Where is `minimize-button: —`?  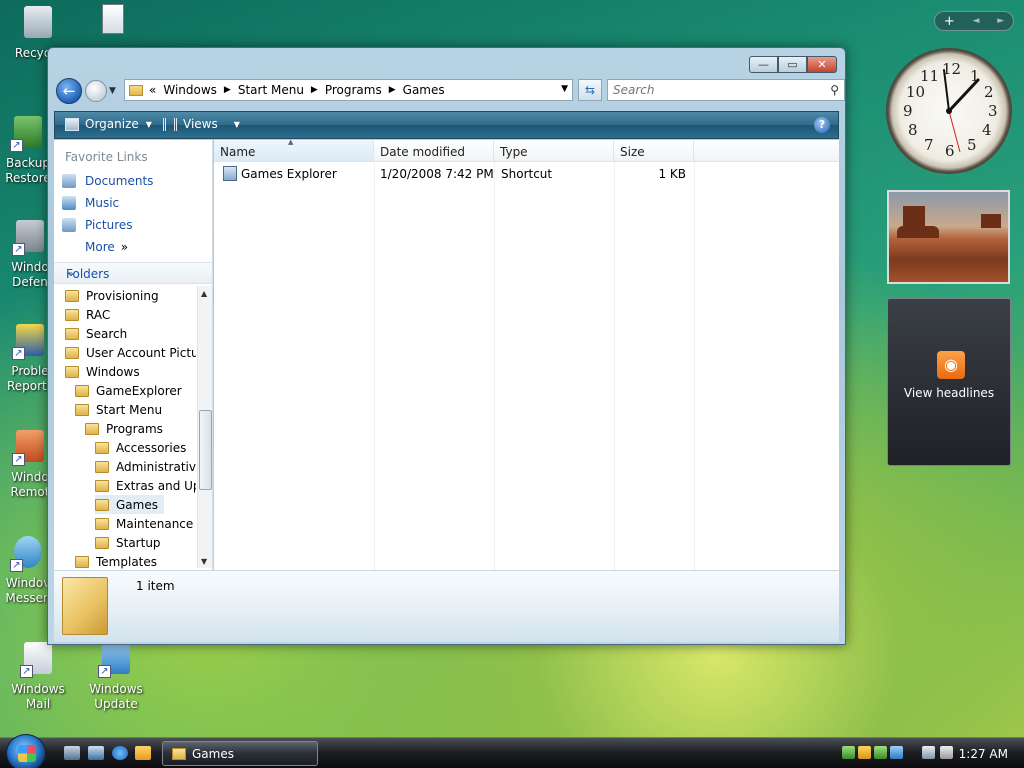 minimize-button: — is located at coordinates (763, 64).